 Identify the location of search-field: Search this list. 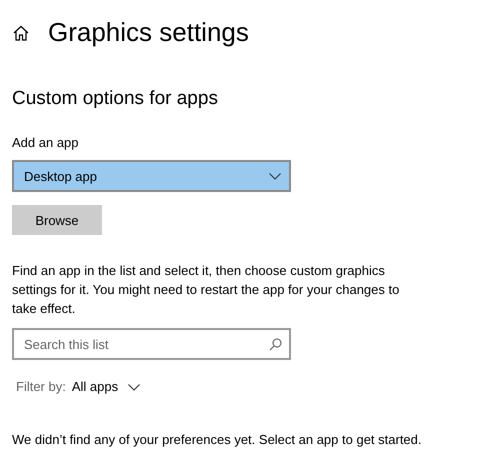
(151, 344).